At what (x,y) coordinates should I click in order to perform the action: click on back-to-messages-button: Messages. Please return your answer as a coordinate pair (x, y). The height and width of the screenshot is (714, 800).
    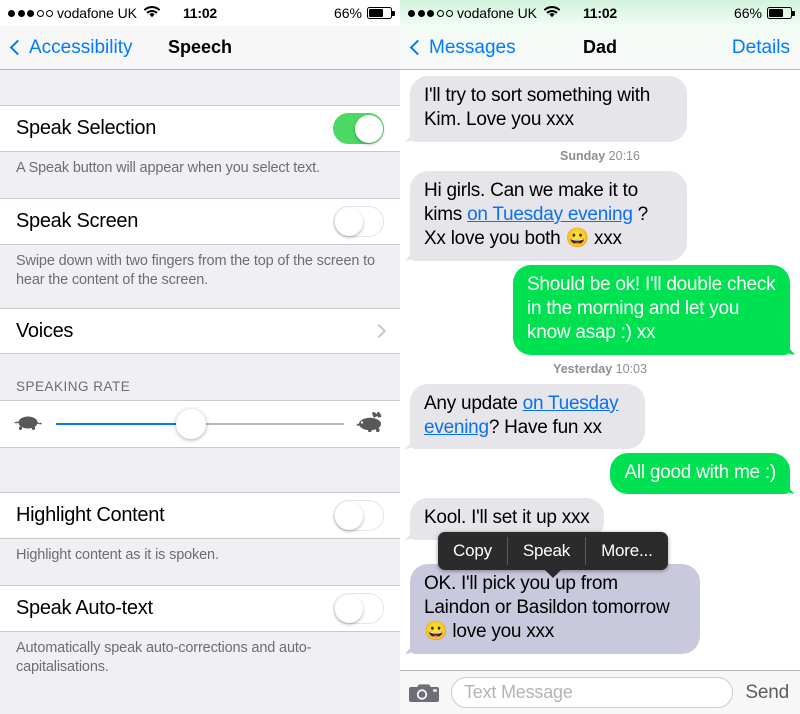
    Looking at the image, I should click on (462, 47).